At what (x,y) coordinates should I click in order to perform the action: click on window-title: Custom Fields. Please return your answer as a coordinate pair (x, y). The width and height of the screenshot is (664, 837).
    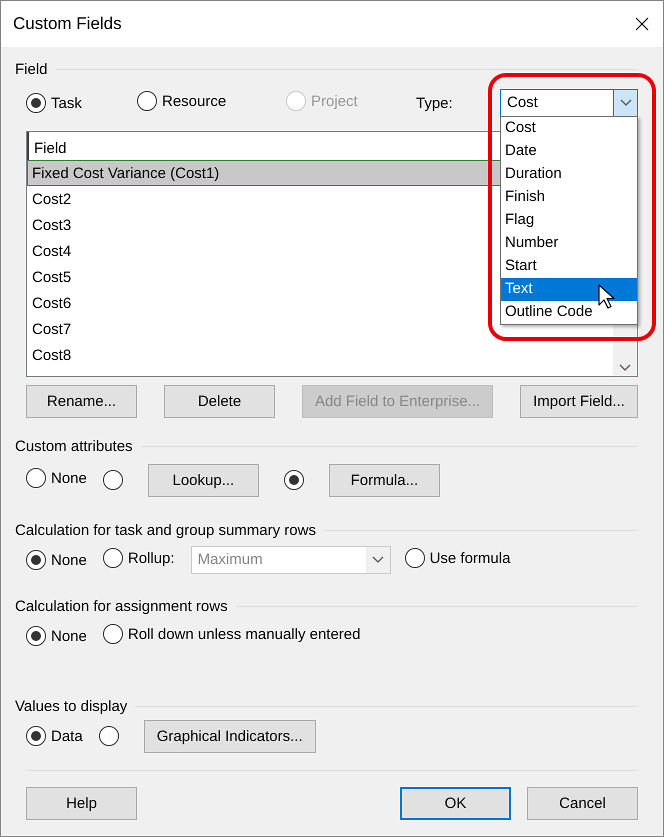
    Looking at the image, I should click on (67, 24).